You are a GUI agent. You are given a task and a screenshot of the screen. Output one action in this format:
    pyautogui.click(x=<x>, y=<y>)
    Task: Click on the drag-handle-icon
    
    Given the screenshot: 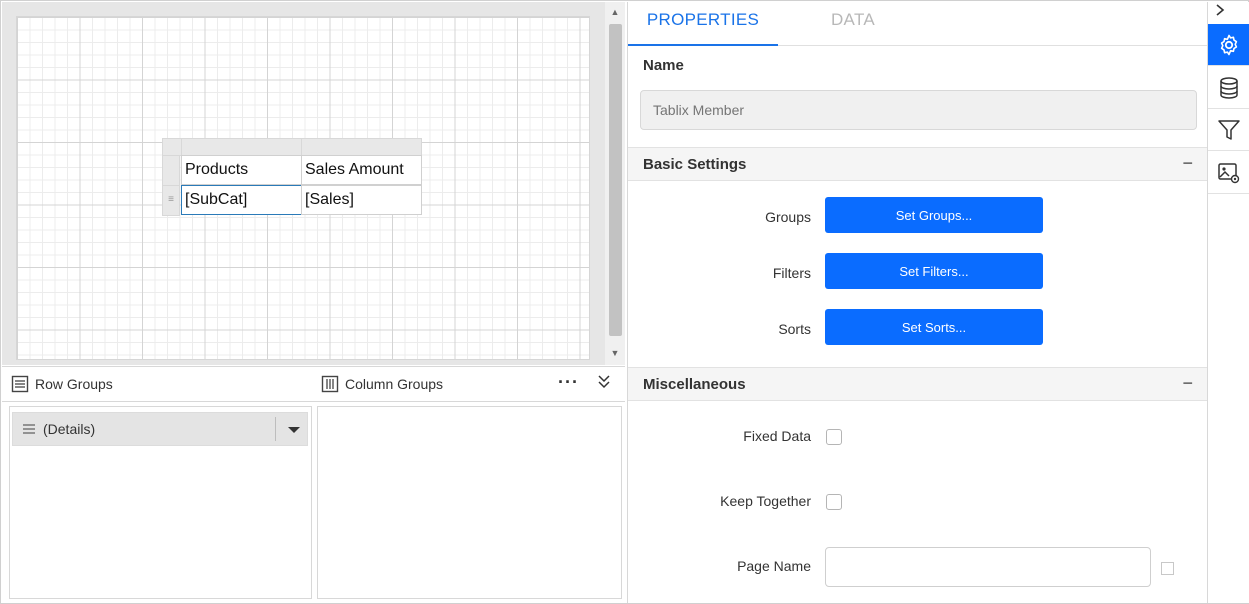 What is the action you would take?
    pyautogui.click(x=29, y=429)
    